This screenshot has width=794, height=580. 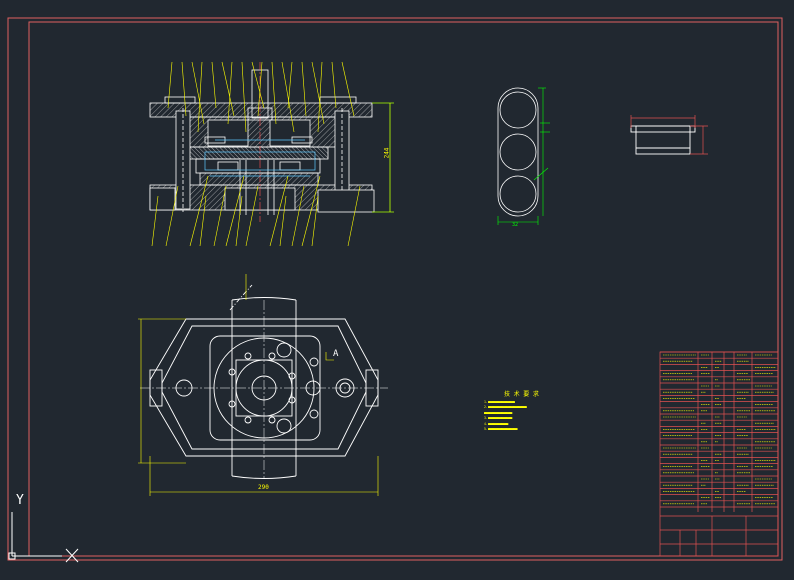 I want to click on tech-req-line: 3. ■■■■■■■■■■■■■■■■■■, so click(x=498, y=418).